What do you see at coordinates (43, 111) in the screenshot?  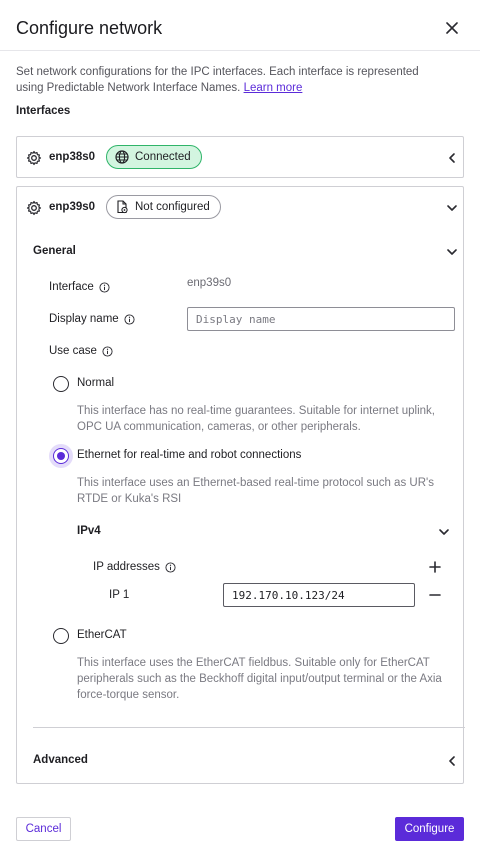 I see `interfaces-label: Interfaces` at bounding box center [43, 111].